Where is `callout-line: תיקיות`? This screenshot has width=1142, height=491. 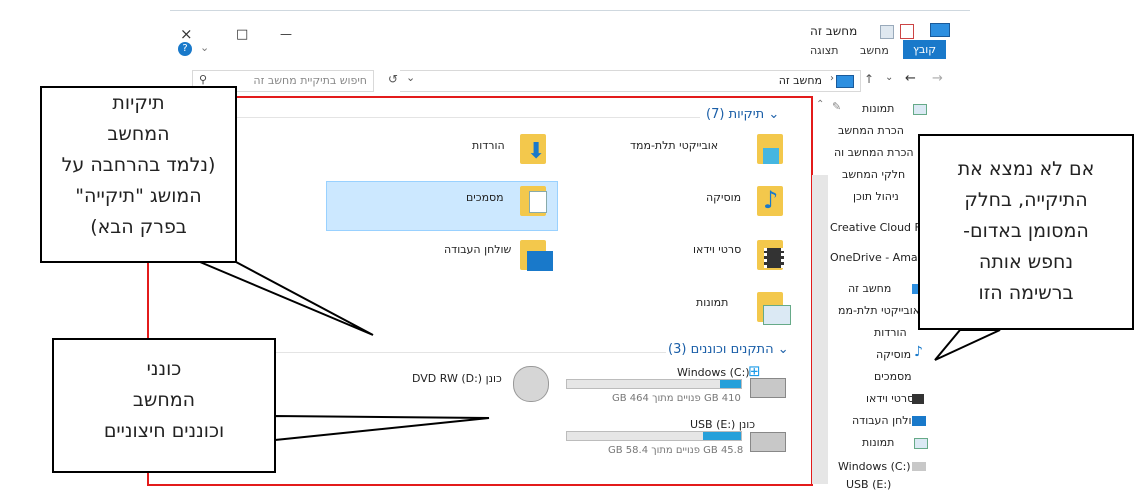 callout-line: תיקיות is located at coordinates (138, 103).